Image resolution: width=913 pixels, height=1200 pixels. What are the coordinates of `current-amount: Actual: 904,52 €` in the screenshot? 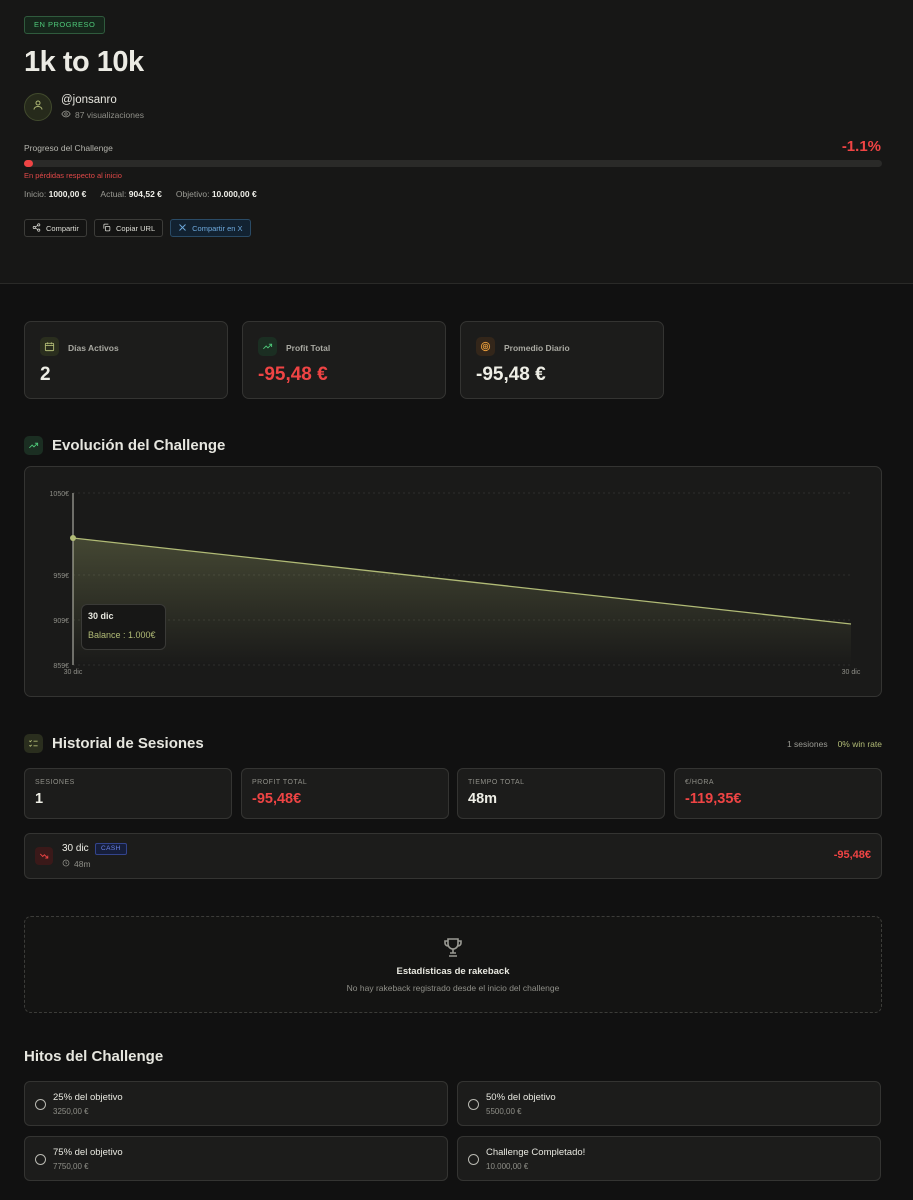 It's located at (131, 194).